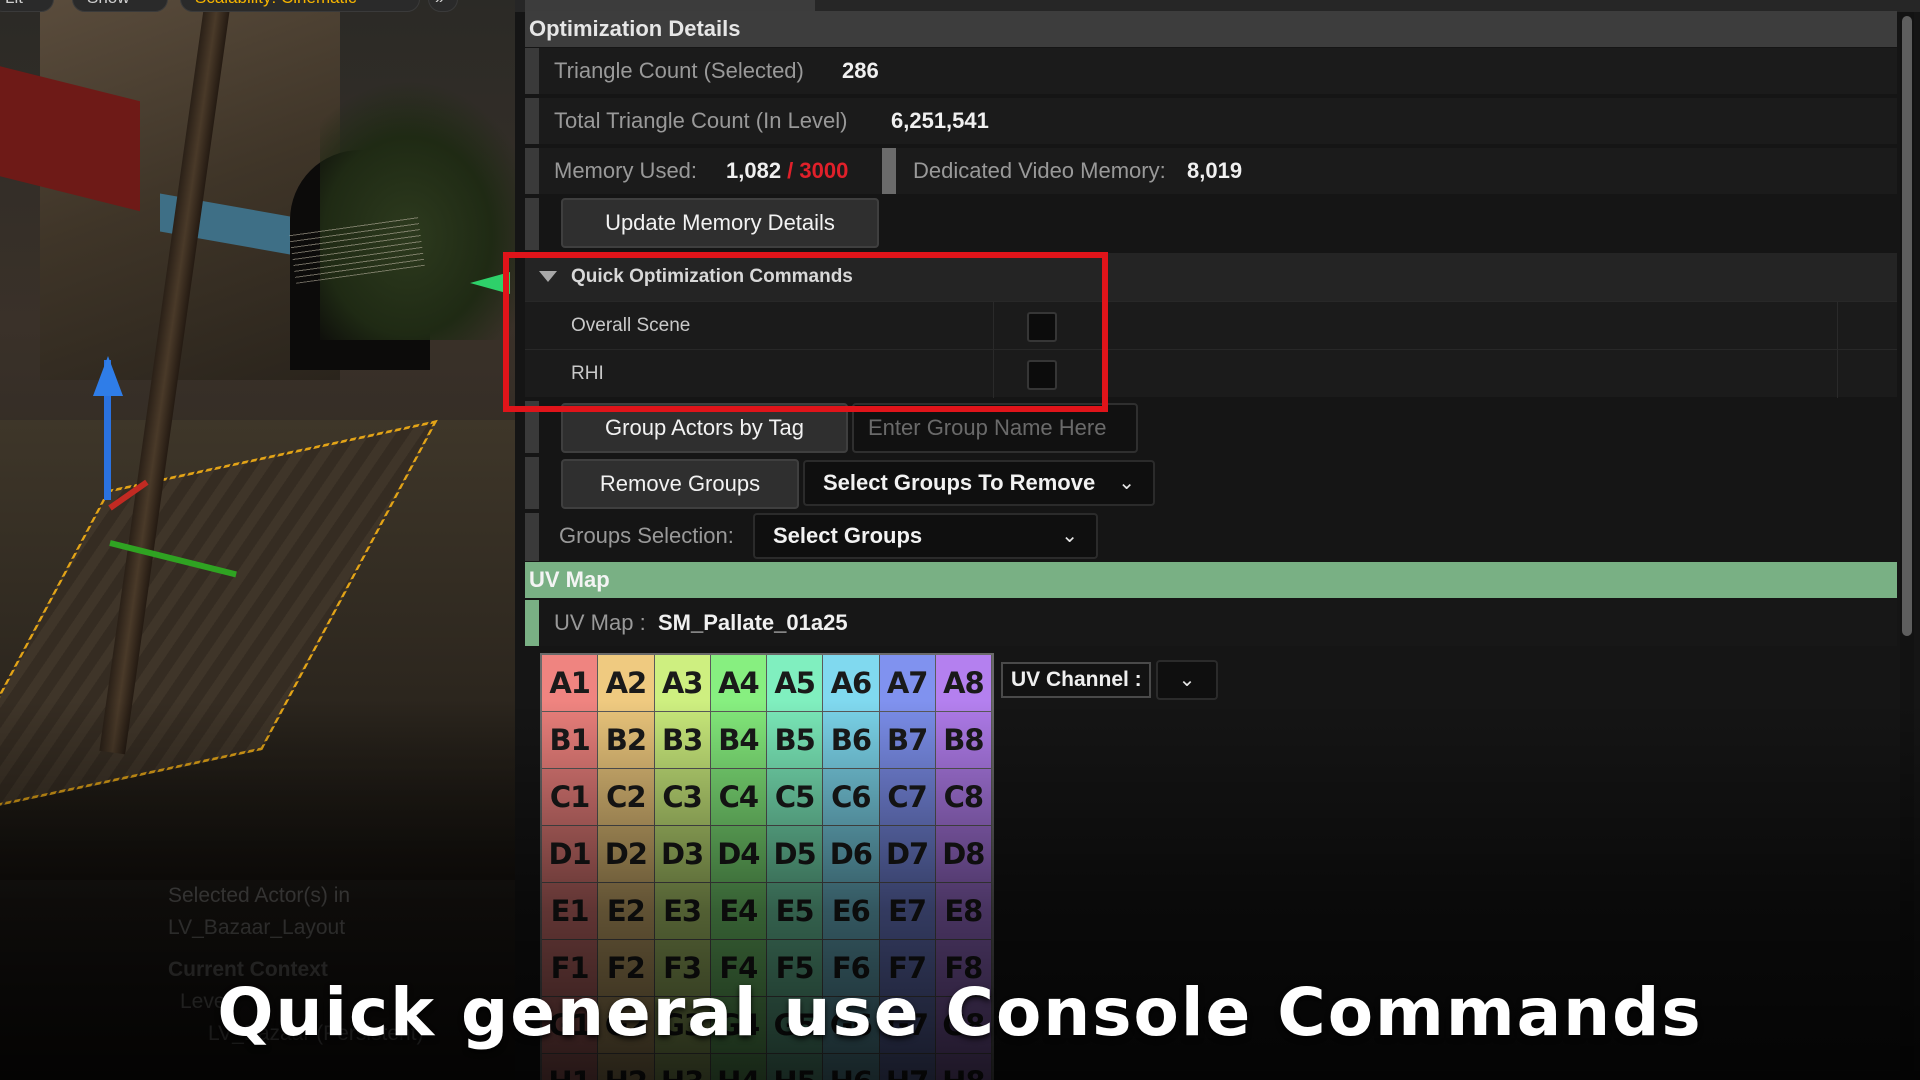 Image resolution: width=1920 pixels, height=1080 pixels. I want to click on uv-cell: D1, so click(570, 854).